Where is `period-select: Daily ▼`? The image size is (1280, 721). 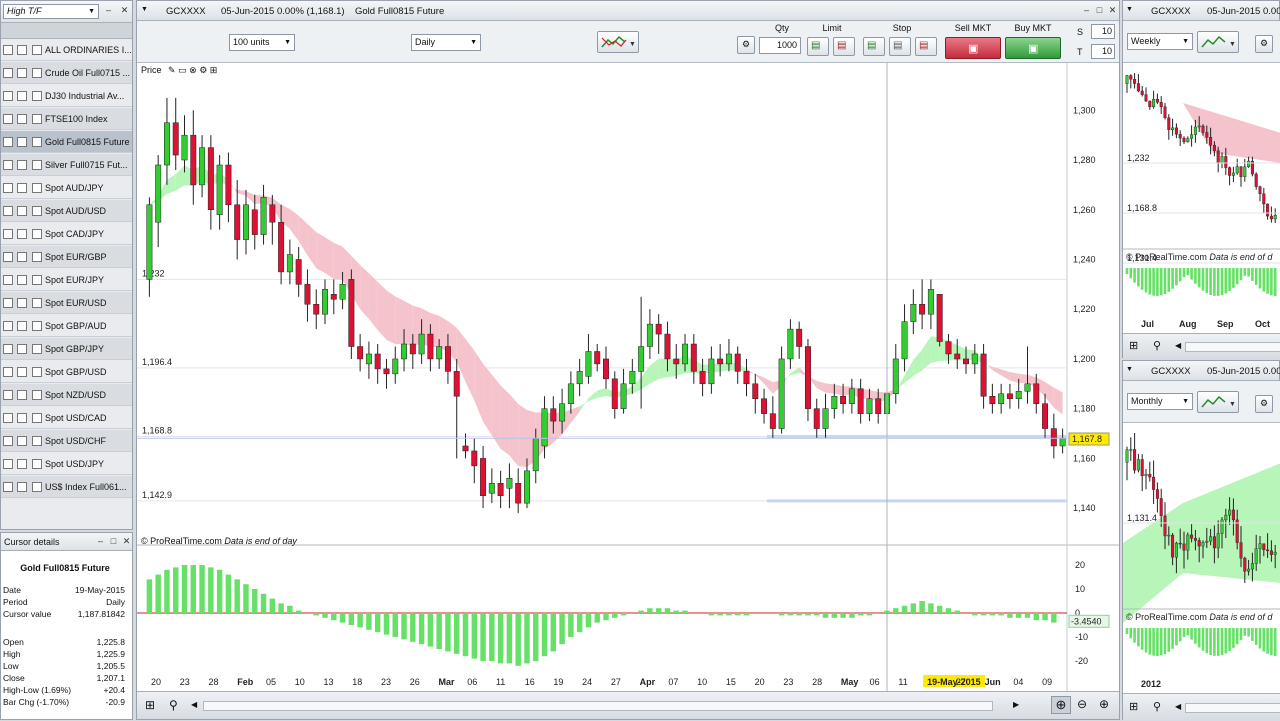
period-select: Daily ▼ is located at coordinates (446, 42).